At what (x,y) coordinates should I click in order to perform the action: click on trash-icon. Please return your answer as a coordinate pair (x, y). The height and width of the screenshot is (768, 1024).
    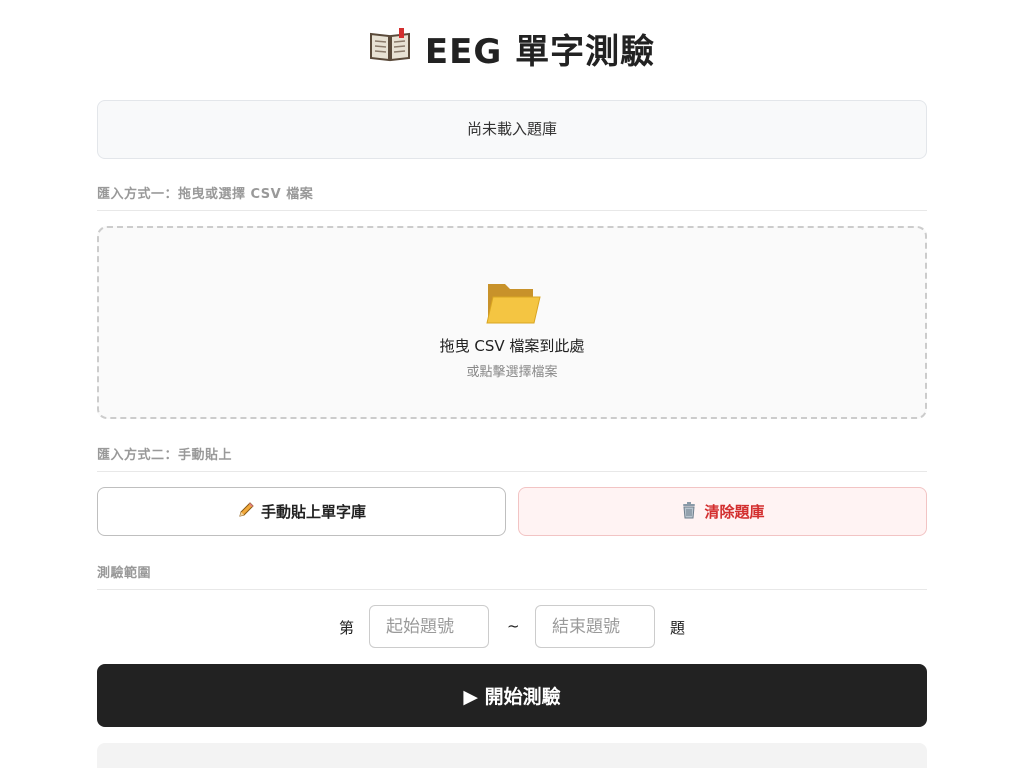
    Looking at the image, I should click on (689, 512).